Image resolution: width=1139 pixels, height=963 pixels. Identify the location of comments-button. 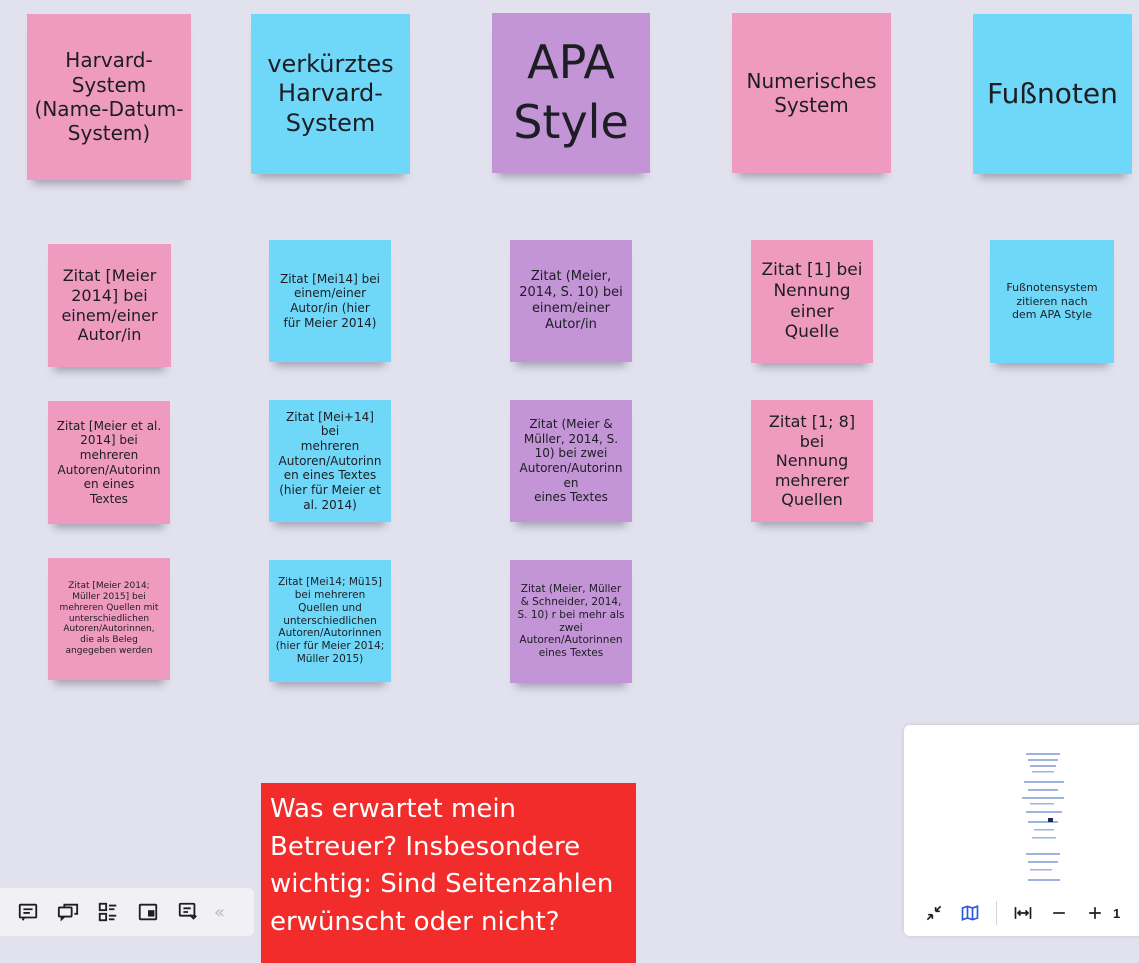
(28, 912).